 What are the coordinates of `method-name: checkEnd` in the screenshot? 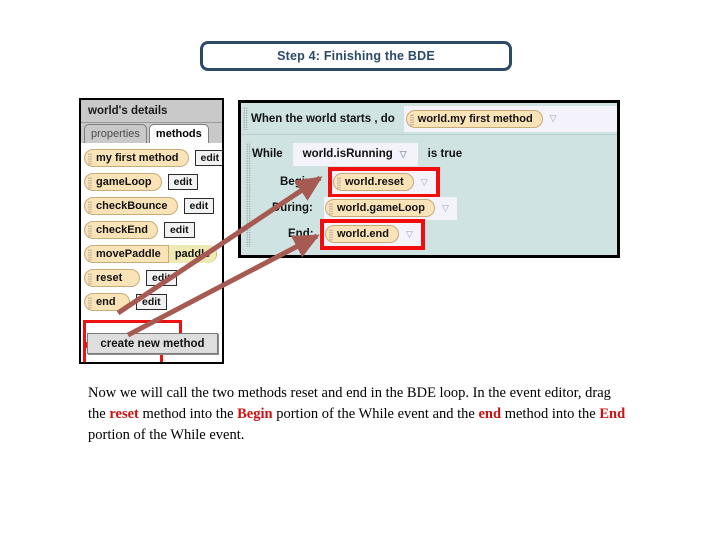 It's located at (122, 230).